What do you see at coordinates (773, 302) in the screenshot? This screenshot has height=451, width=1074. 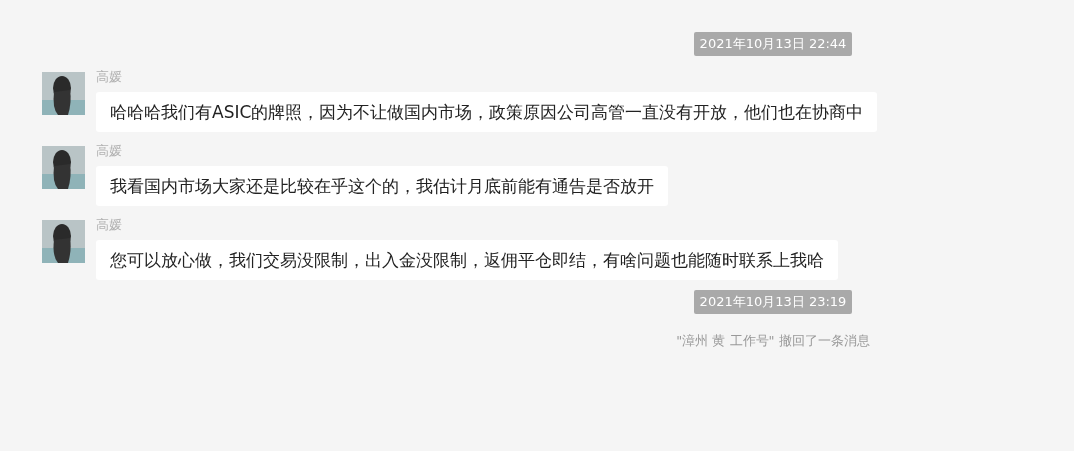 I see `timestamp: 2021年10月13日 23:19` at bounding box center [773, 302].